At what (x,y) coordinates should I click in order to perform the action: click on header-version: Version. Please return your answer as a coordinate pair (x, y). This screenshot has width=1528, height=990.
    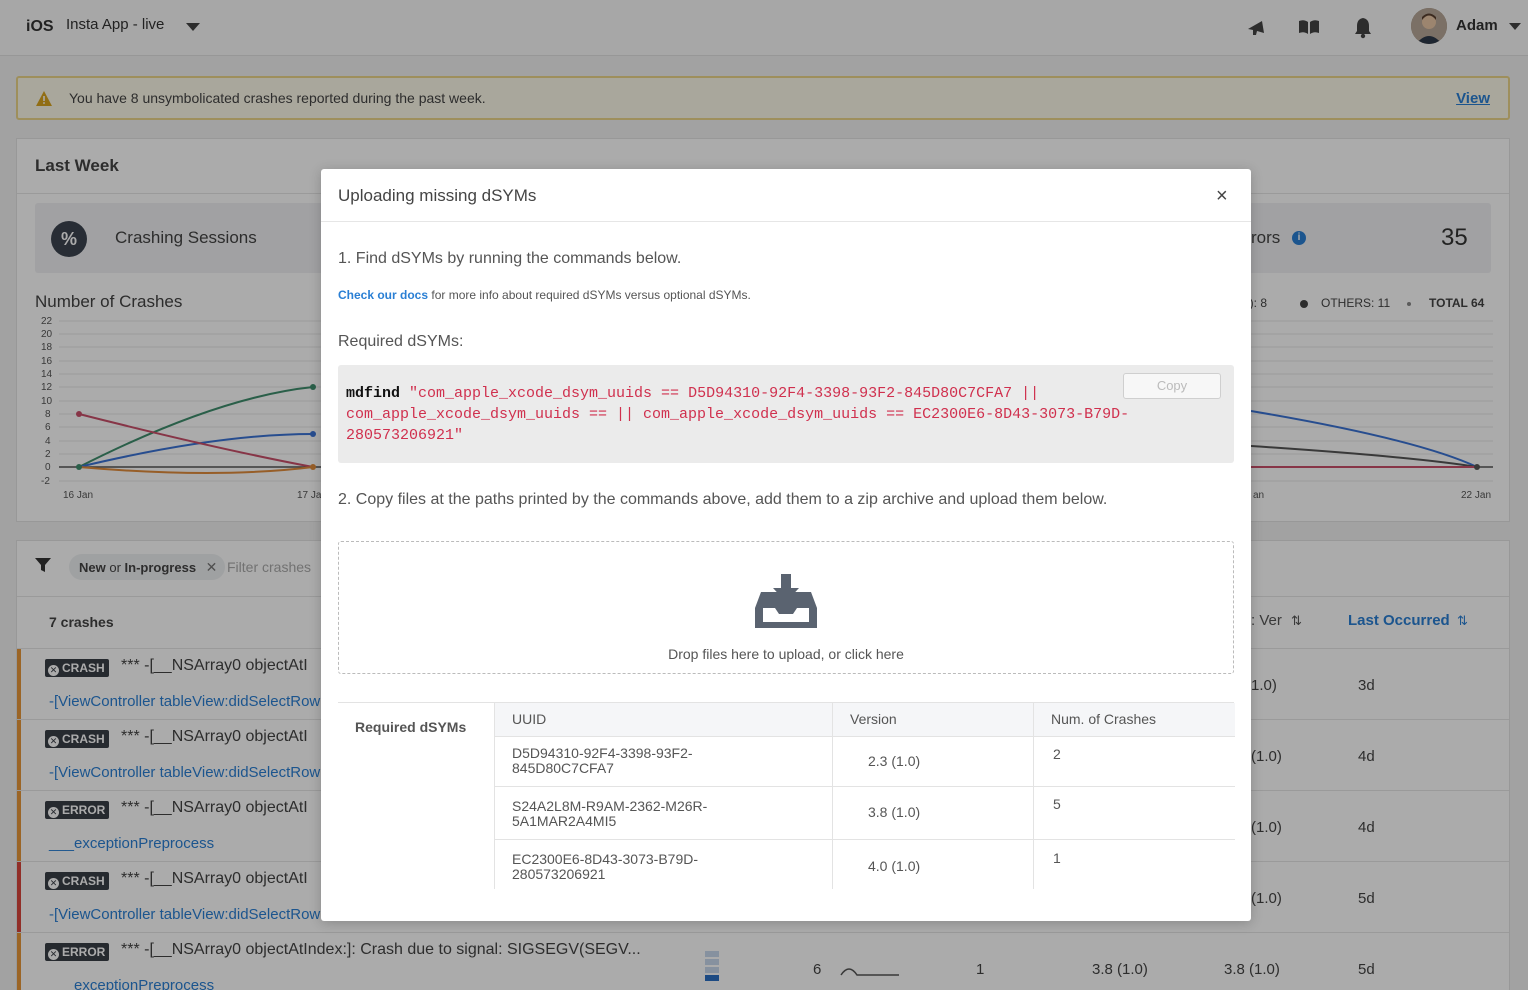
    Looking at the image, I should click on (873, 719).